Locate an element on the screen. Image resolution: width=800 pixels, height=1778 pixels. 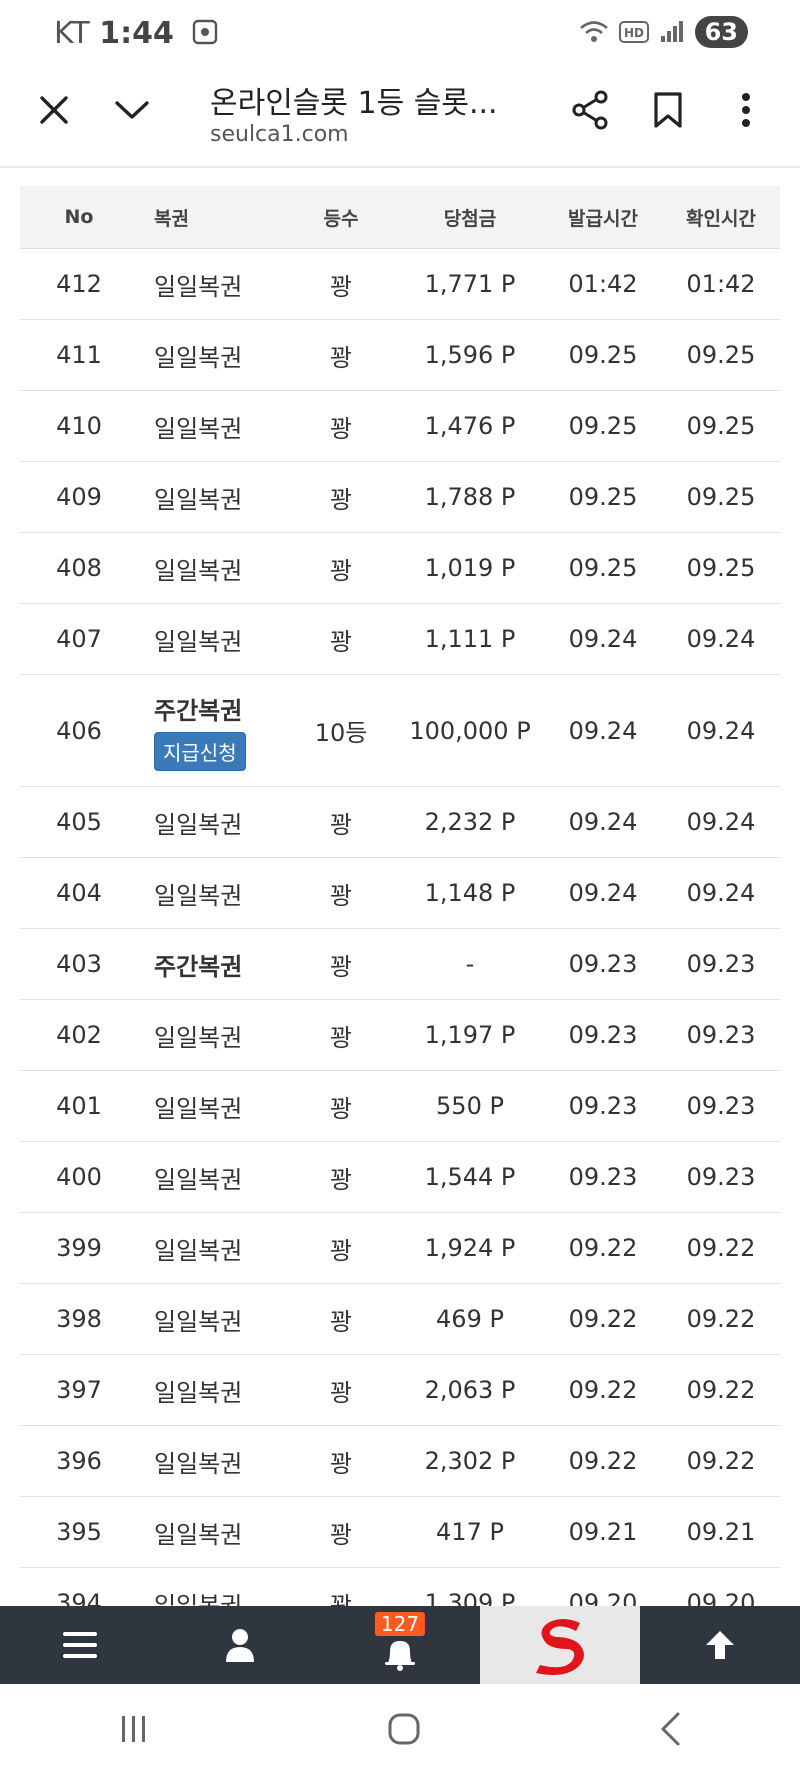
cell-checked: 09.21 is located at coordinates (721, 1532).